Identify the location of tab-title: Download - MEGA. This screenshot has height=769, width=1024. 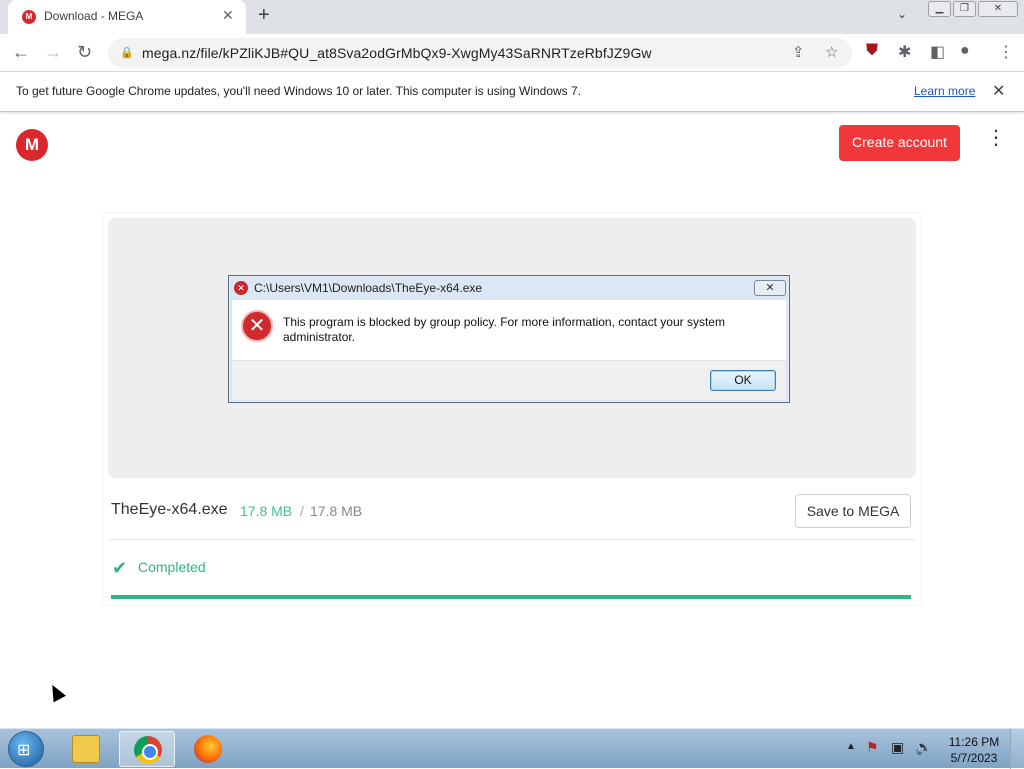
(94, 16).